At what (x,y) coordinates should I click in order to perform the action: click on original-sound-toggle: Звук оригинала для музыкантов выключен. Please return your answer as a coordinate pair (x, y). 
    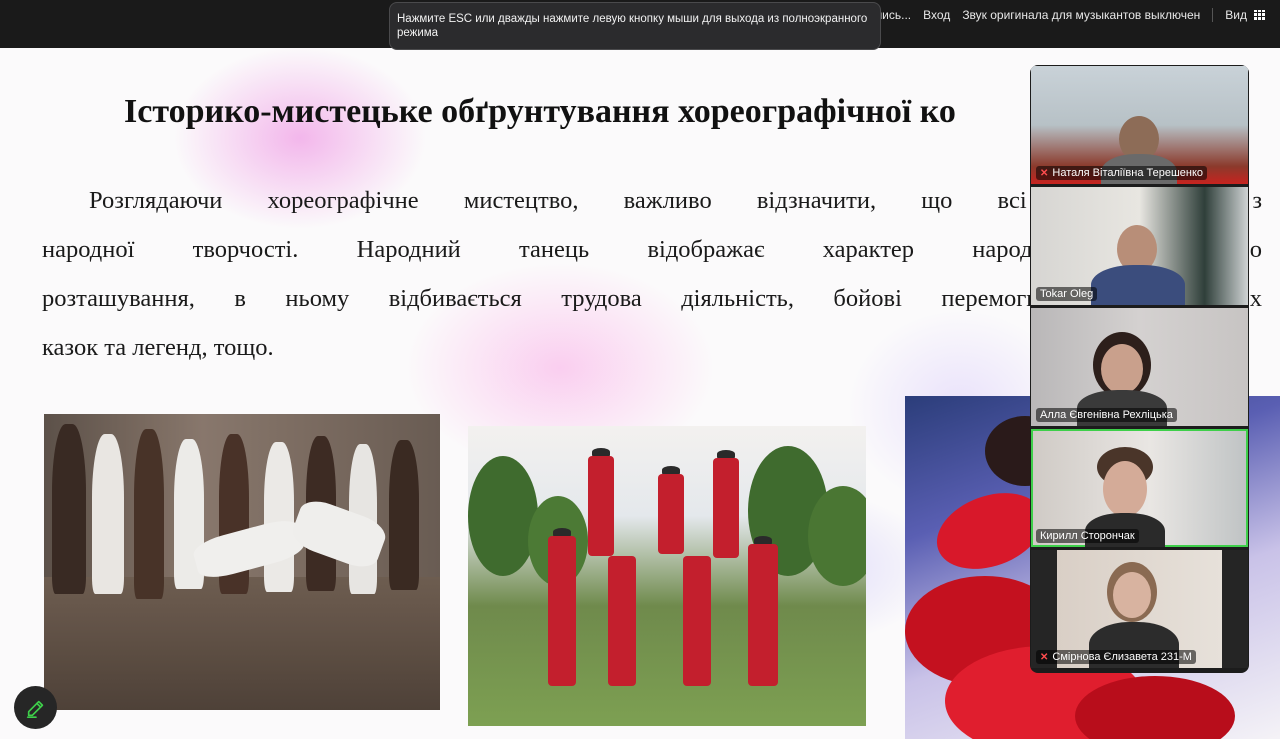
    Looking at the image, I should click on (1081, 15).